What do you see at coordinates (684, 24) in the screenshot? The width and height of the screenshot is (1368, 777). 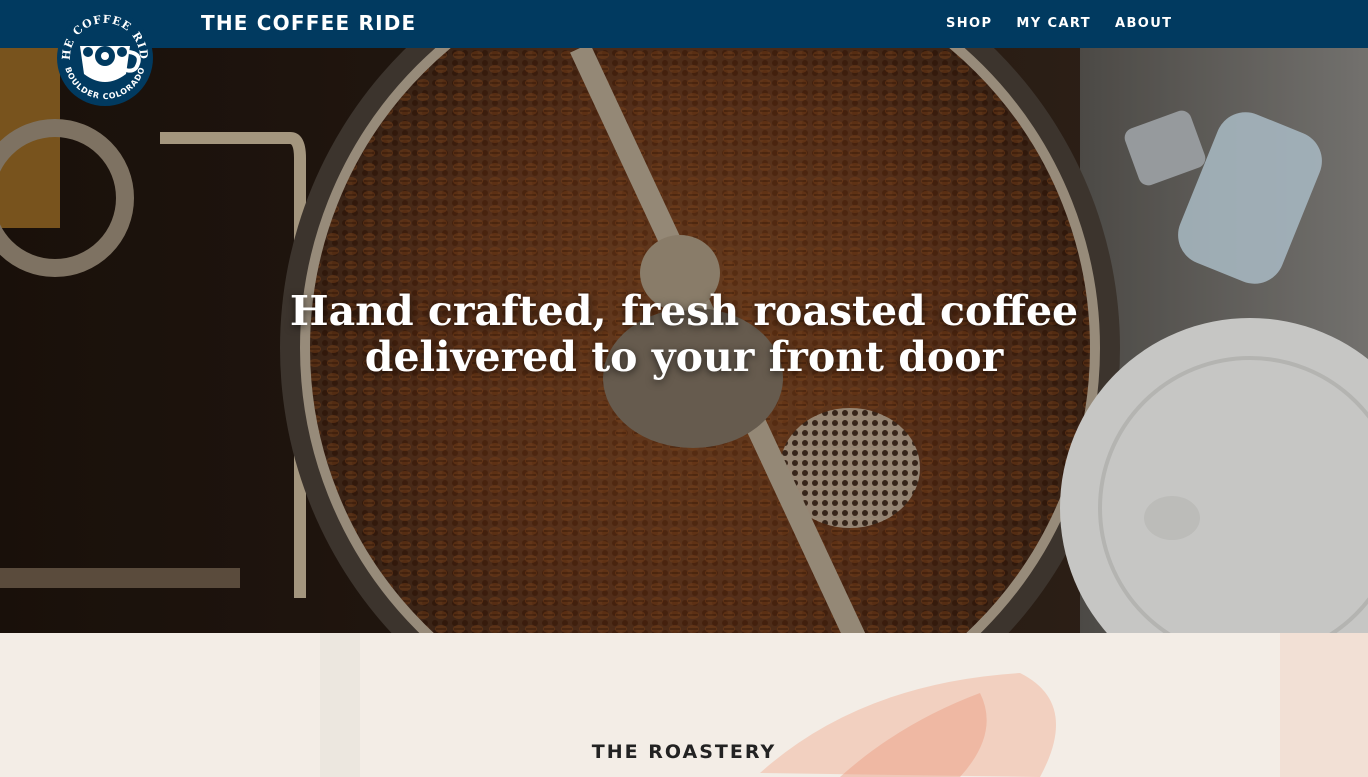 I see `top-navigation-bar: THE COFFEE RIDE SHOP MY CART ABOUT` at bounding box center [684, 24].